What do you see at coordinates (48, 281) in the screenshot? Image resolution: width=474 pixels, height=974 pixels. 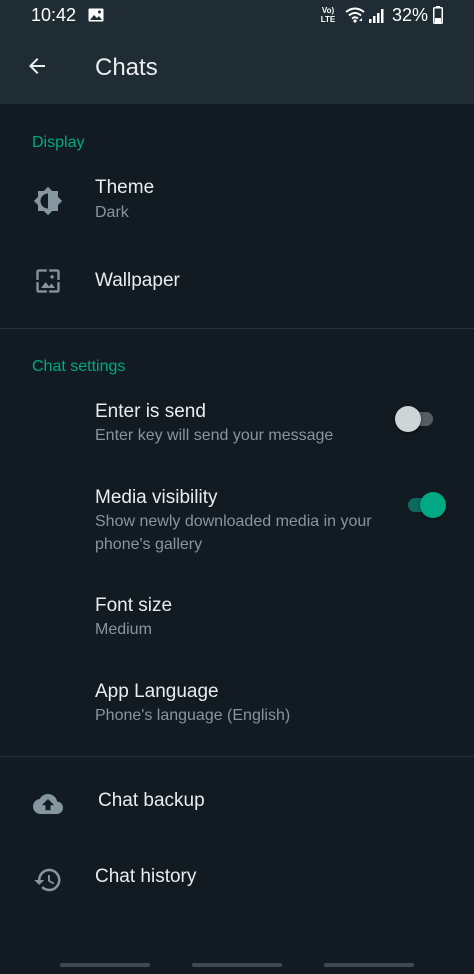 I see `wallpaper-icon` at bounding box center [48, 281].